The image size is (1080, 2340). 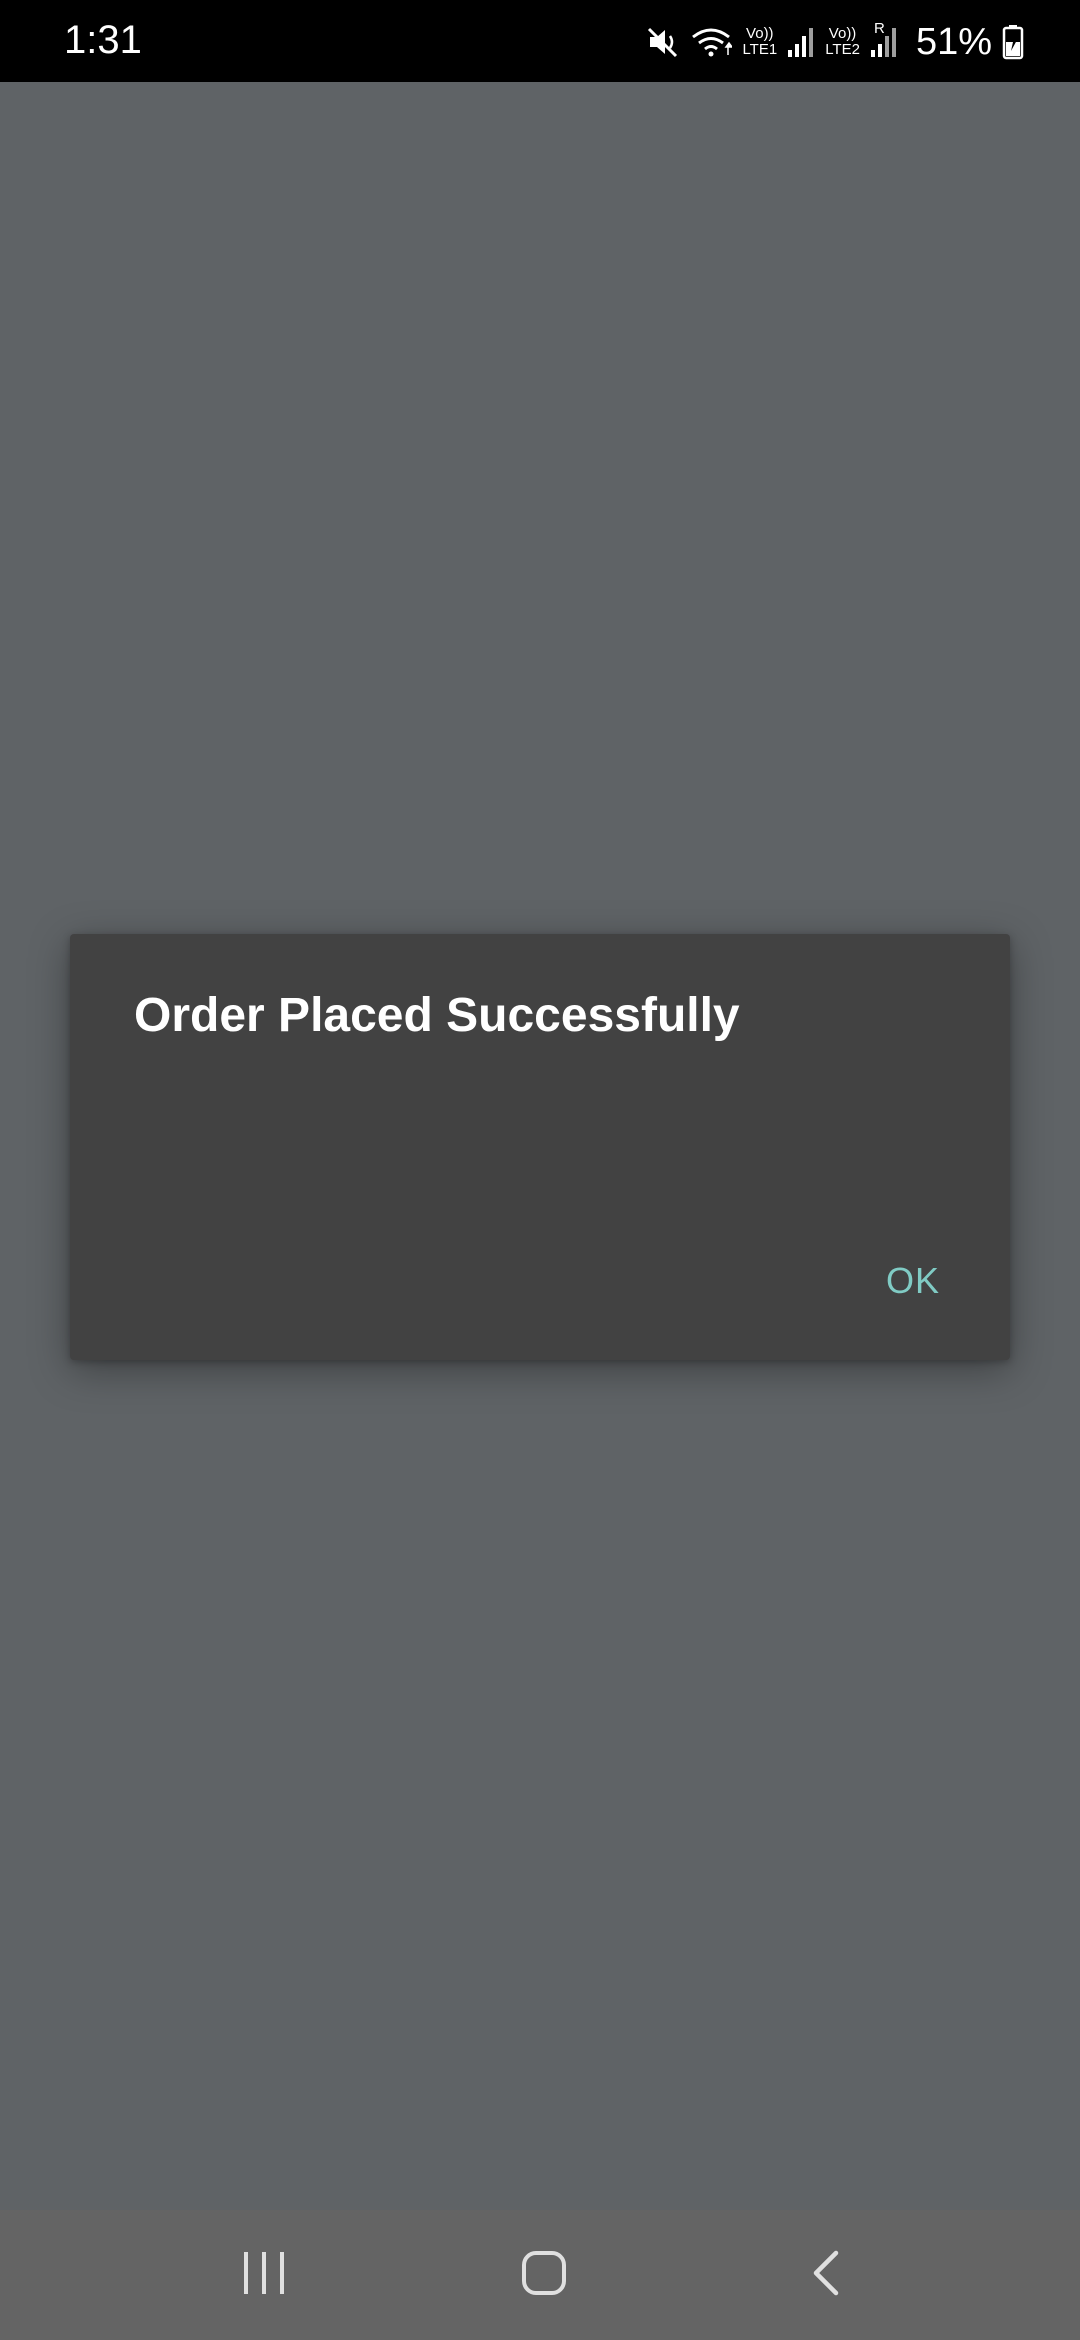 I want to click on sim1-volte-label: Vo)), so click(x=760, y=33).